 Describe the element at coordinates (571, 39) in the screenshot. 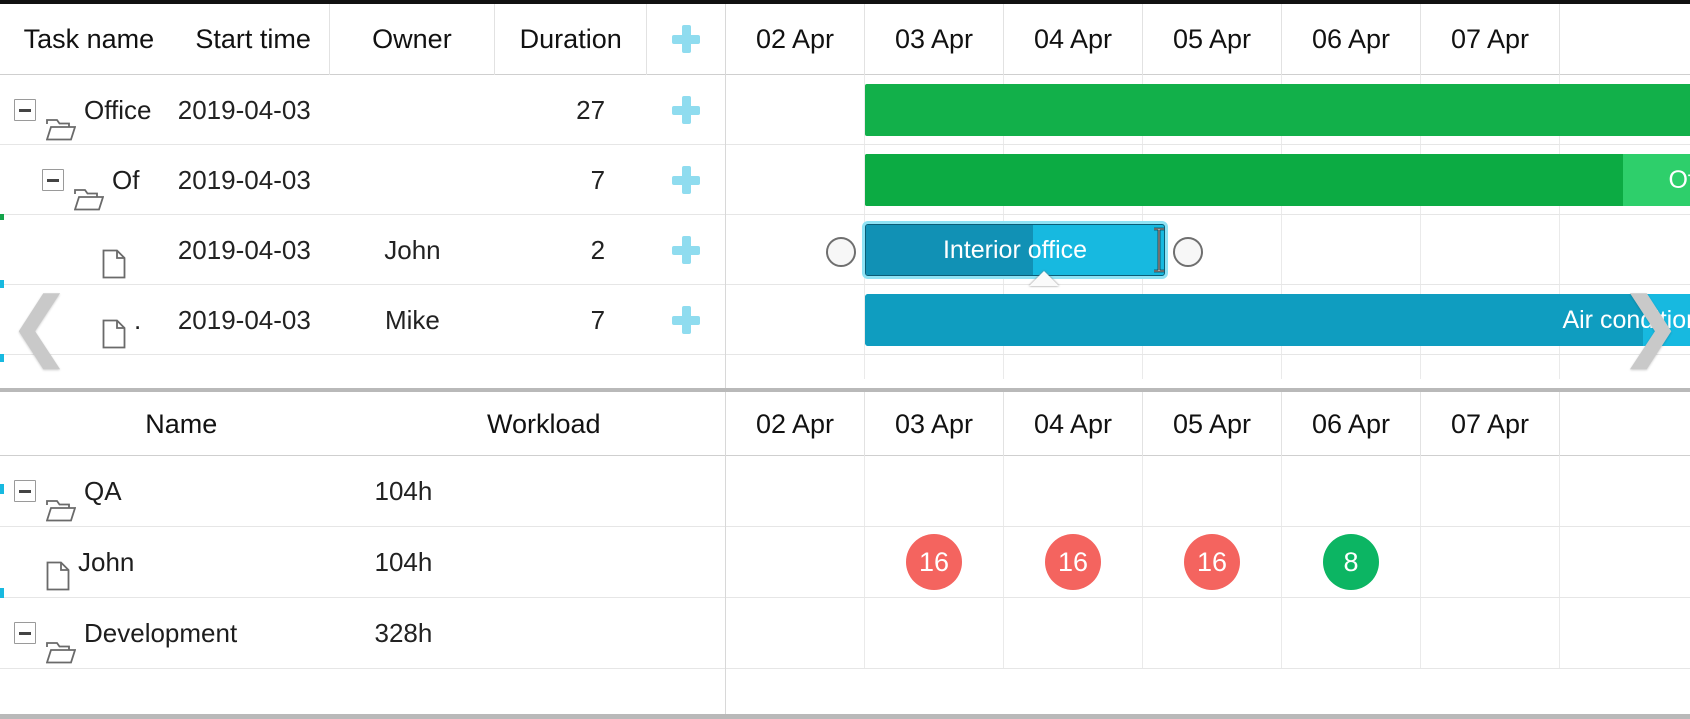

I see `column-header-duration: Duration` at that location.